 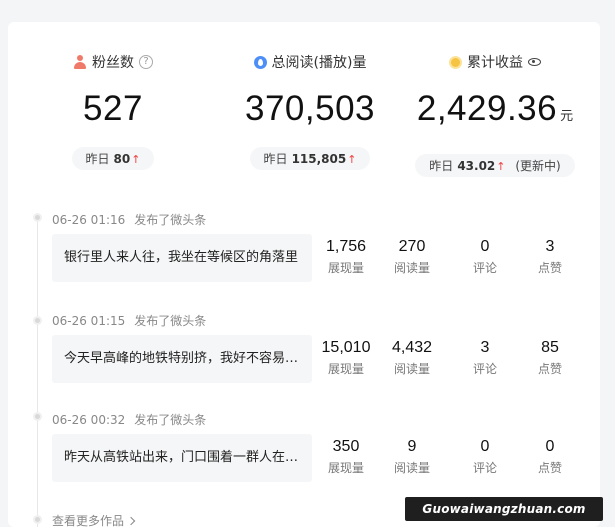 I want to click on watermark: Guowaiwangzhuan.com, so click(x=504, y=509).